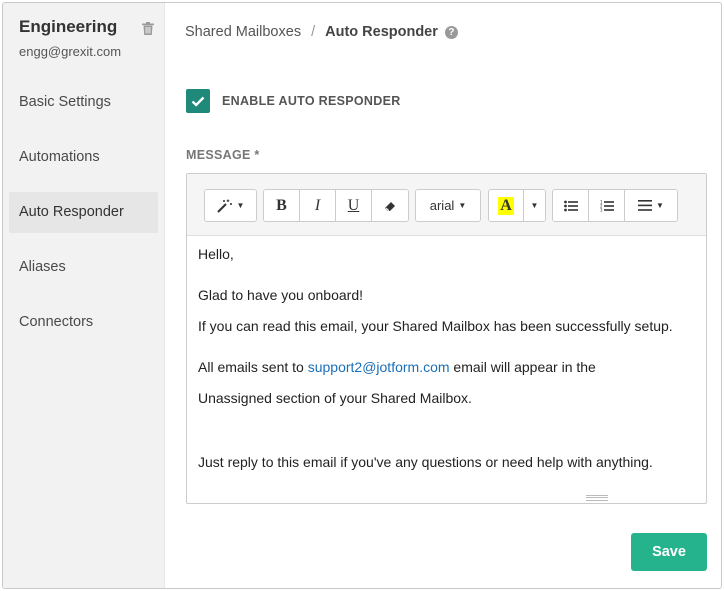  What do you see at coordinates (381, 32) in the screenshot?
I see `page-title: Auto Responder` at bounding box center [381, 32].